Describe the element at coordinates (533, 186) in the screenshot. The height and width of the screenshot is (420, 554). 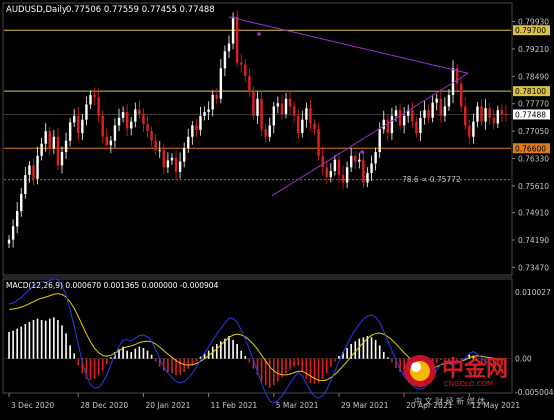
I see `price-tick-label: 0.75610` at that location.